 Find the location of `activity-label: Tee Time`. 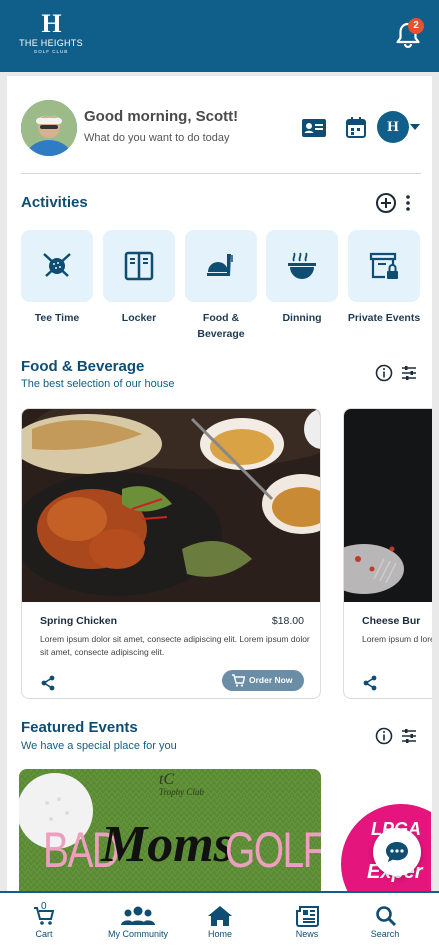

activity-label: Tee Time is located at coordinates (57, 318).